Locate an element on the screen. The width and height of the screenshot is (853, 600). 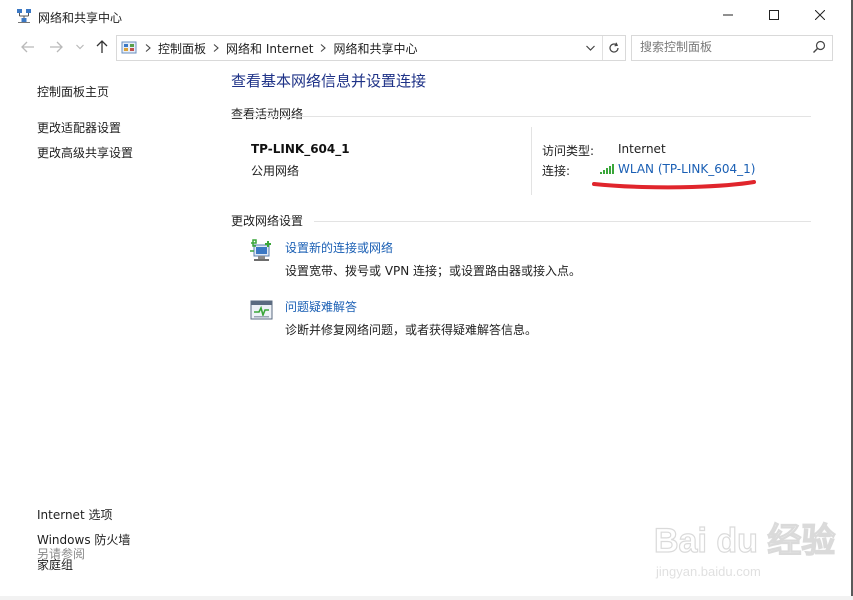
arrow-up-icon is located at coordinates (102, 46).